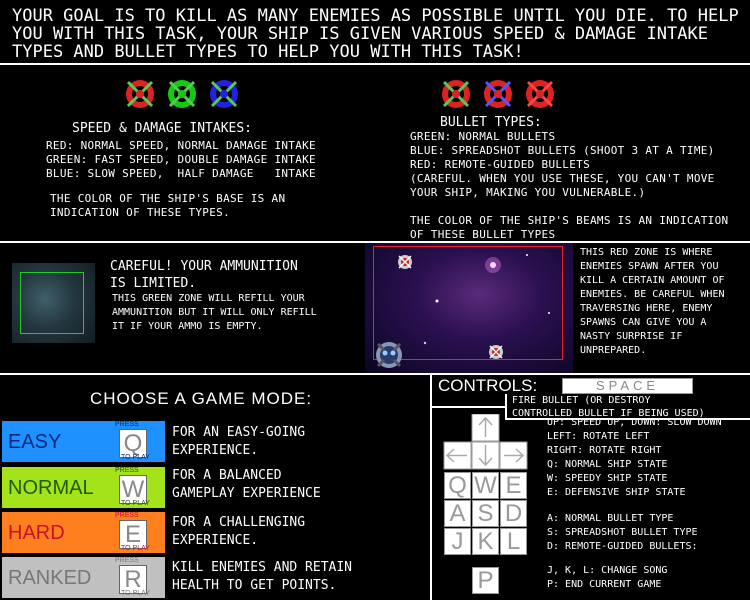  What do you see at coordinates (50, 578) in the screenshot?
I see `ranked-mode-label: RANKED` at bounding box center [50, 578].